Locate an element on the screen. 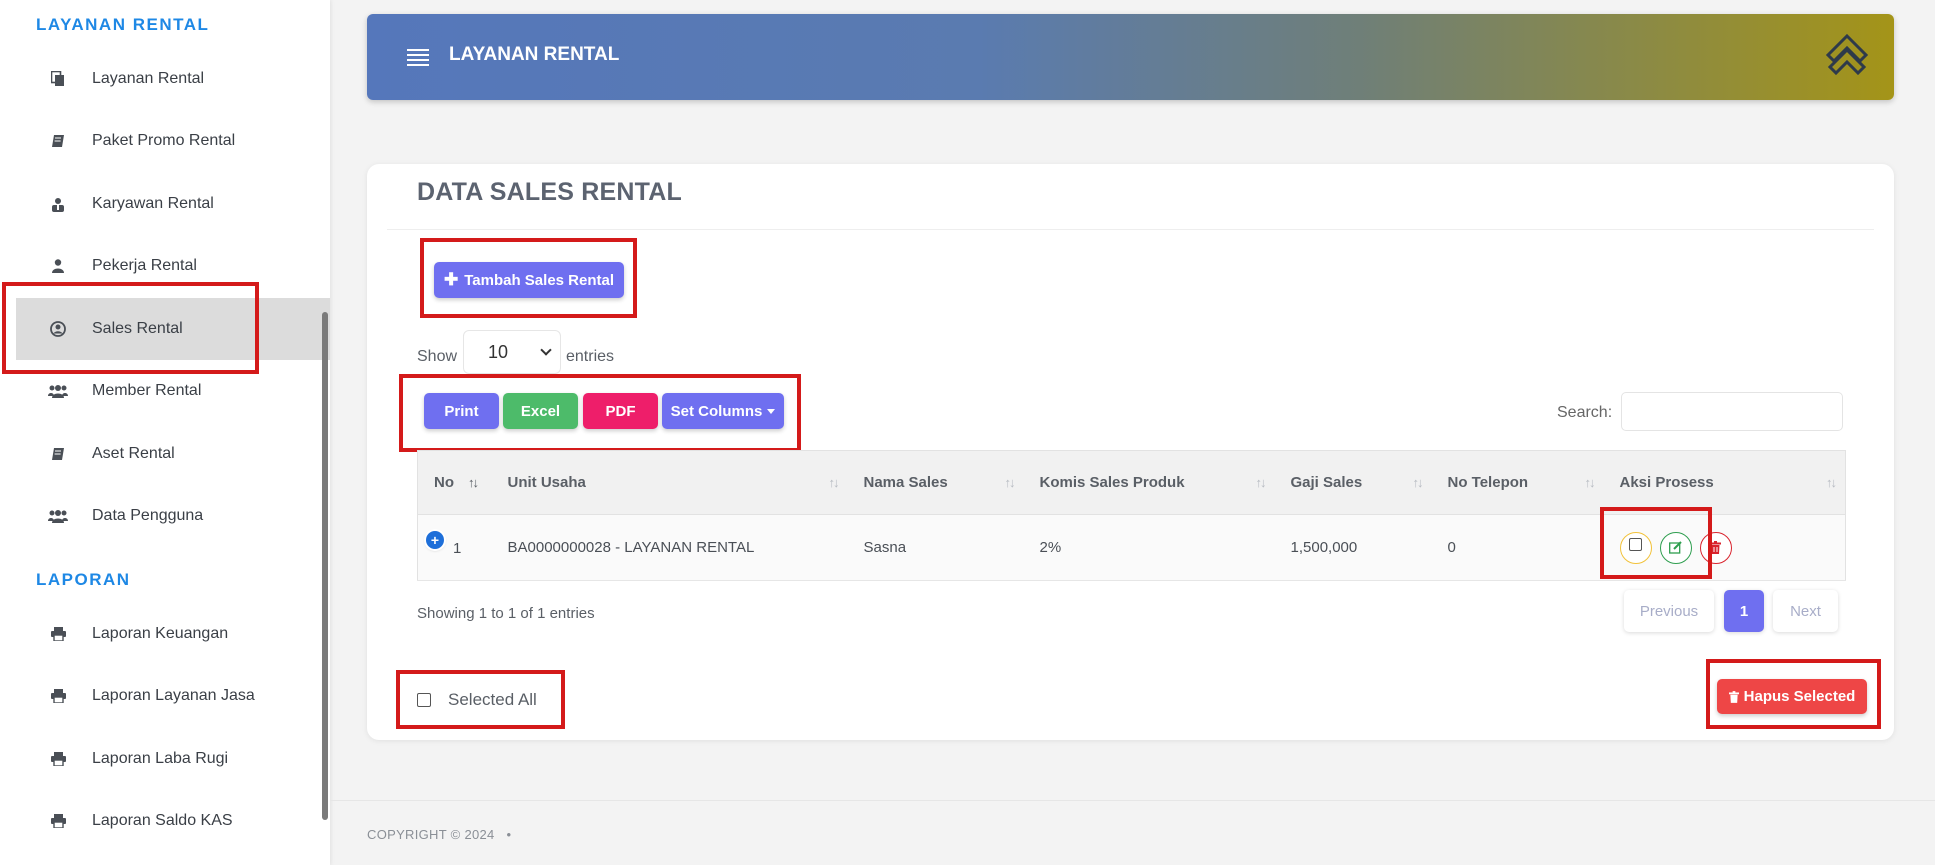 The width and height of the screenshot is (1935, 865). sidebar-scrollbar is located at coordinates (325, 566).